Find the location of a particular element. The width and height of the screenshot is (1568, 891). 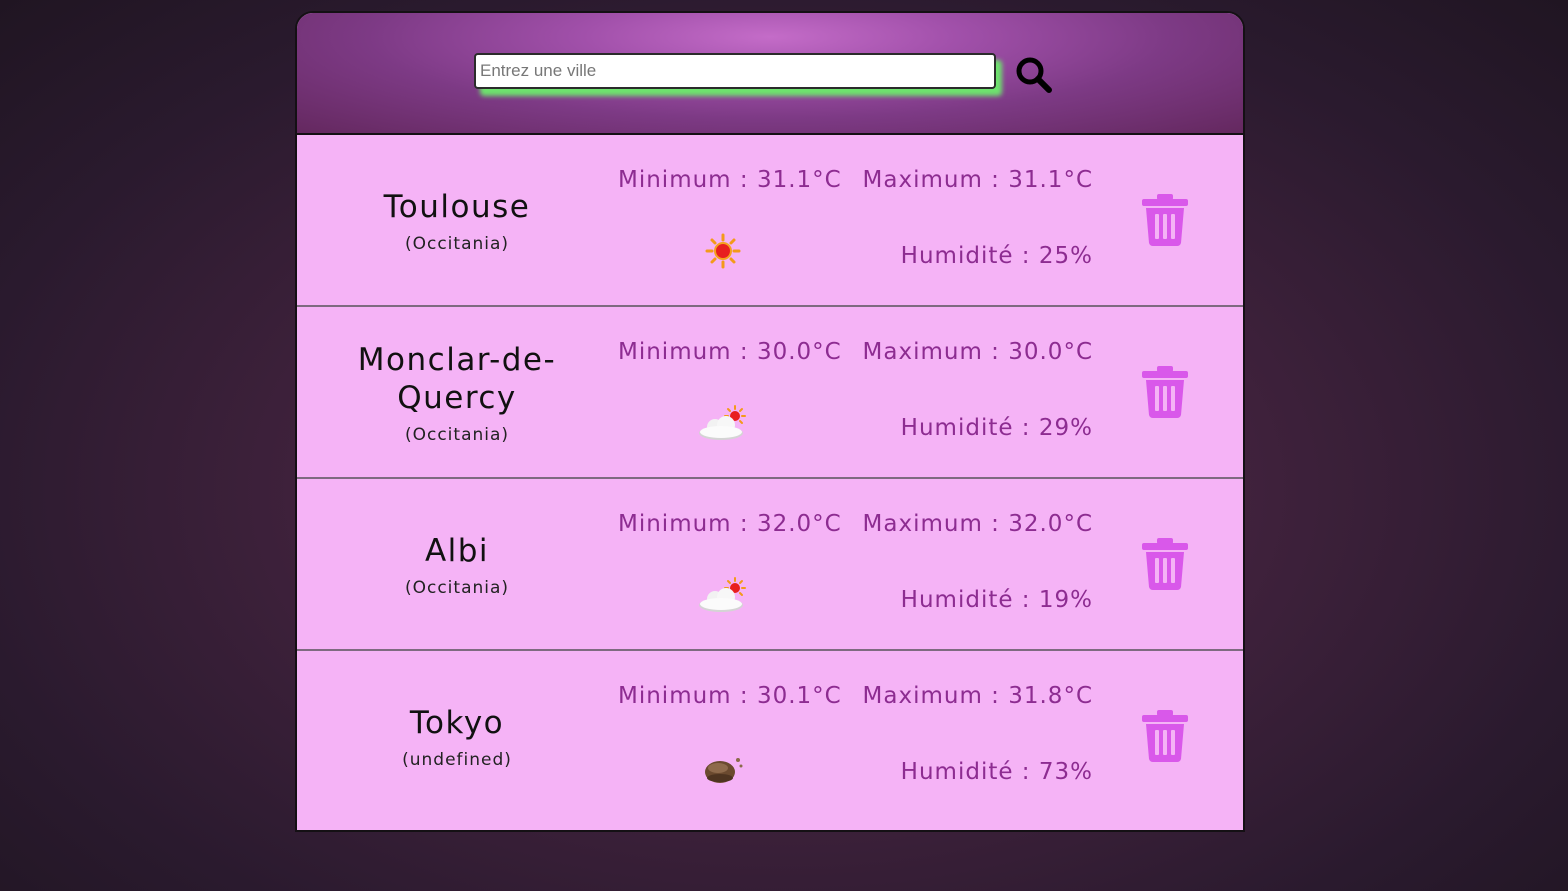

city-name: Monclar-de-Quercy is located at coordinates (457, 379).